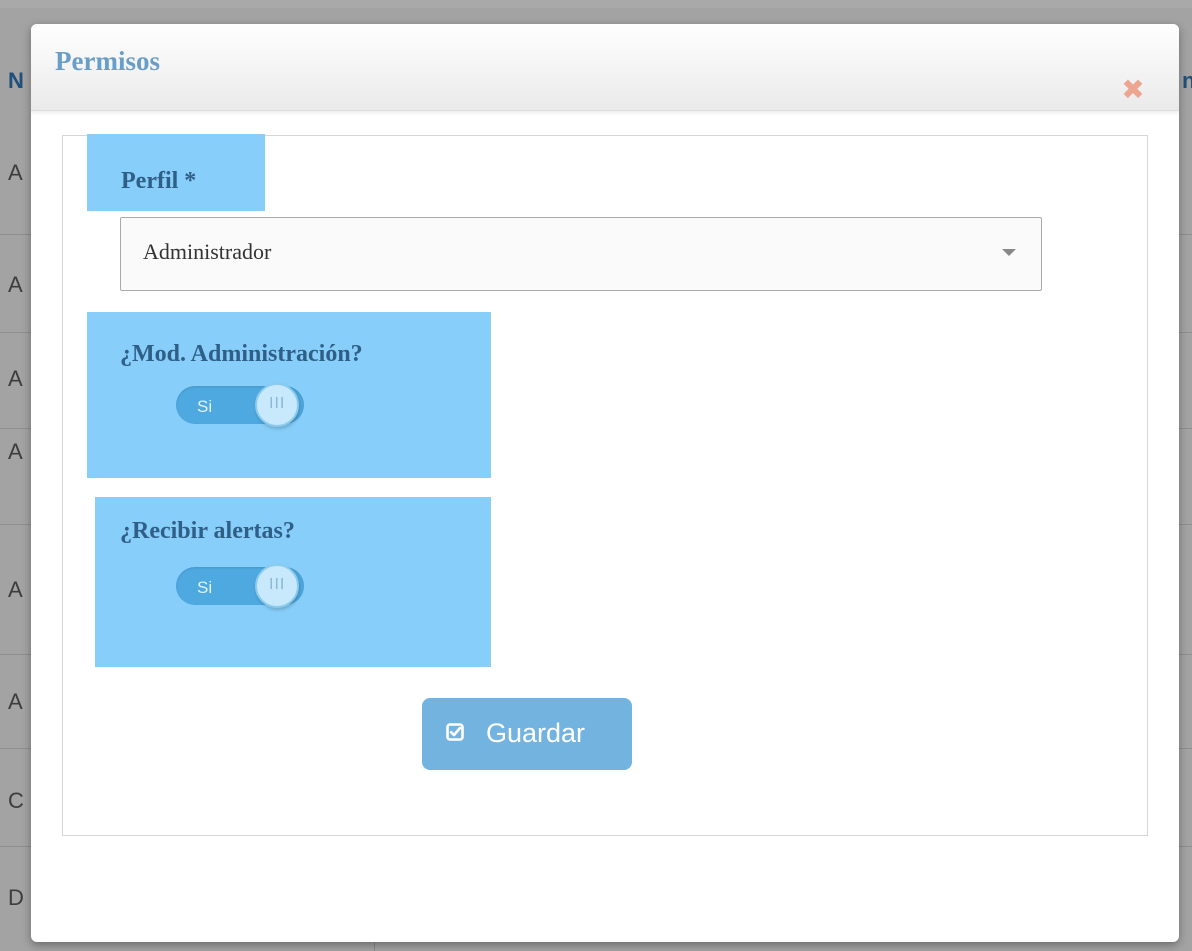  What do you see at coordinates (605, 67) in the screenshot?
I see `modal-header: Permisos ✖` at bounding box center [605, 67].